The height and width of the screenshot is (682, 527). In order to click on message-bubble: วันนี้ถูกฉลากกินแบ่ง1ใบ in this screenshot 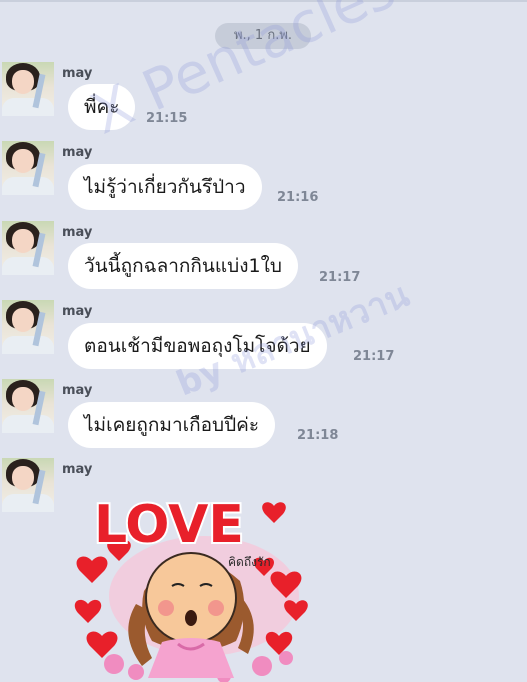, I will do `click(183, 266)`.